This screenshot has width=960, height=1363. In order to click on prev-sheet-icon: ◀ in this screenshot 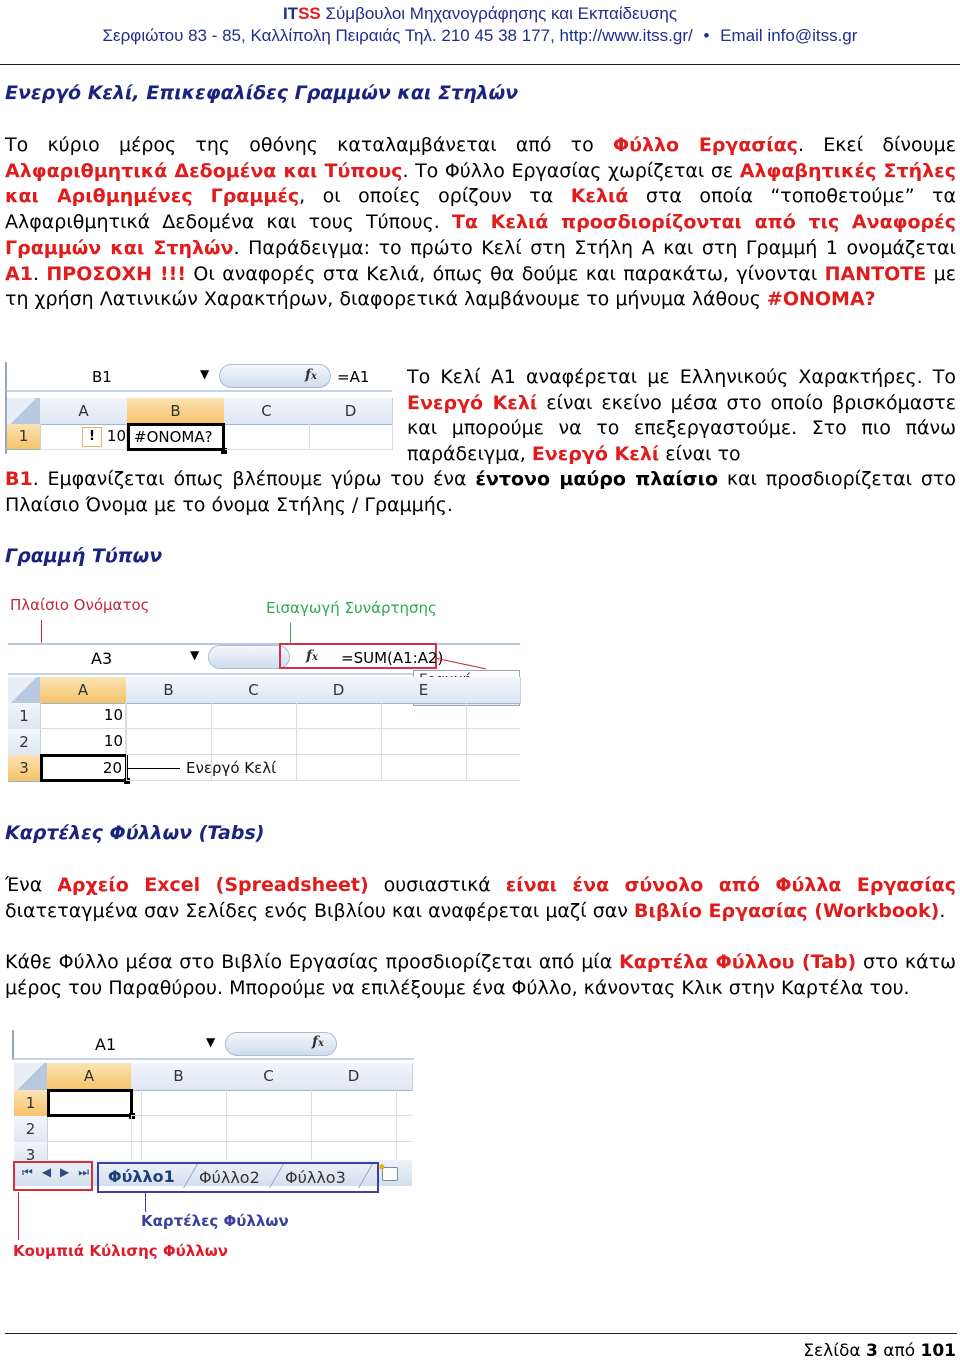, I will do `click(51, 1172)`.